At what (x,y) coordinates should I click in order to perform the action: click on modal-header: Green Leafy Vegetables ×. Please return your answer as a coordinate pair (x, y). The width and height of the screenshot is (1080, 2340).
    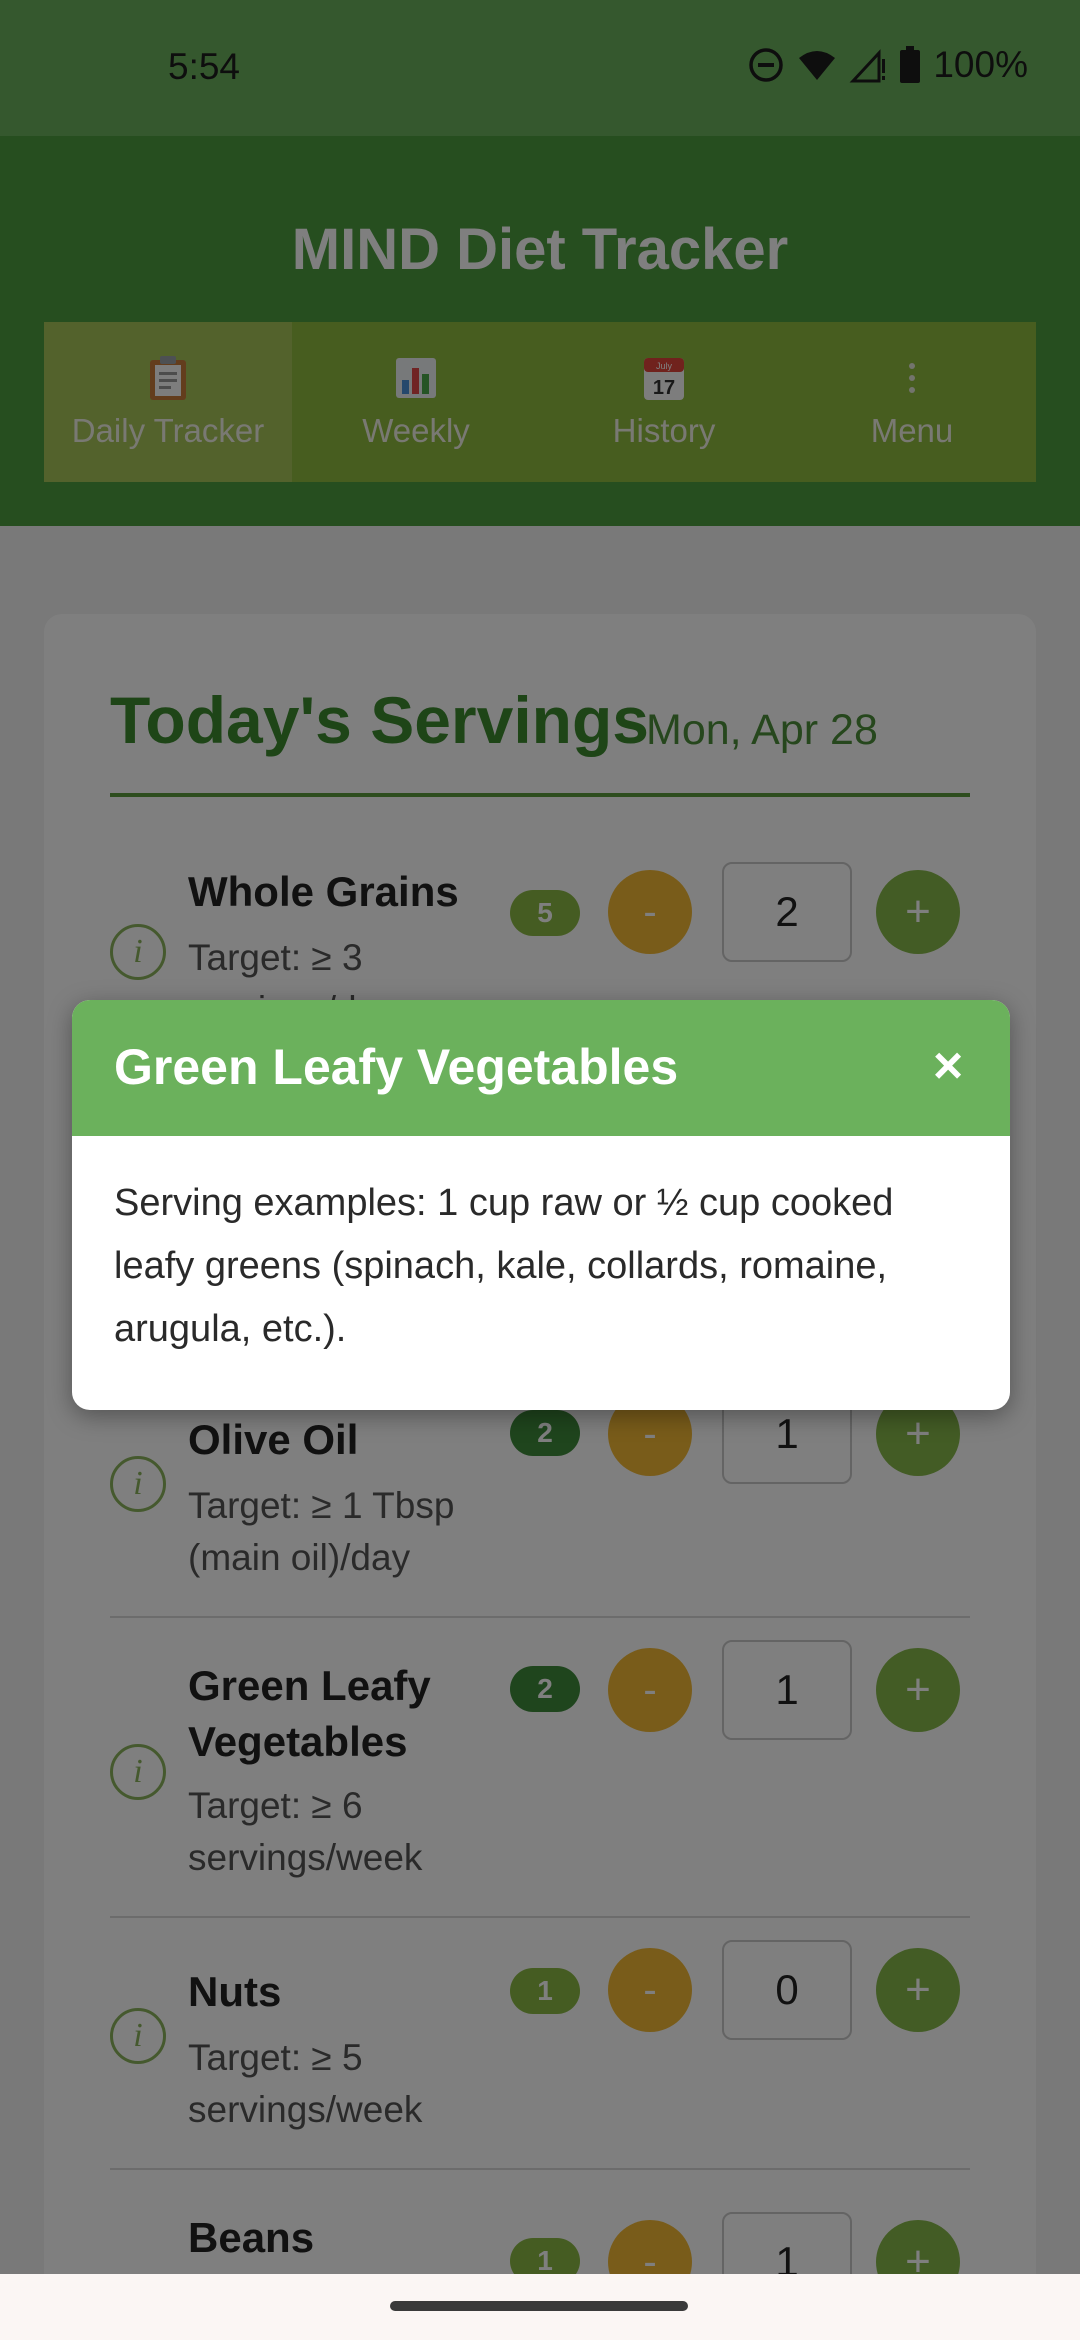
    Looking at the image, I should click on (541, 1068).